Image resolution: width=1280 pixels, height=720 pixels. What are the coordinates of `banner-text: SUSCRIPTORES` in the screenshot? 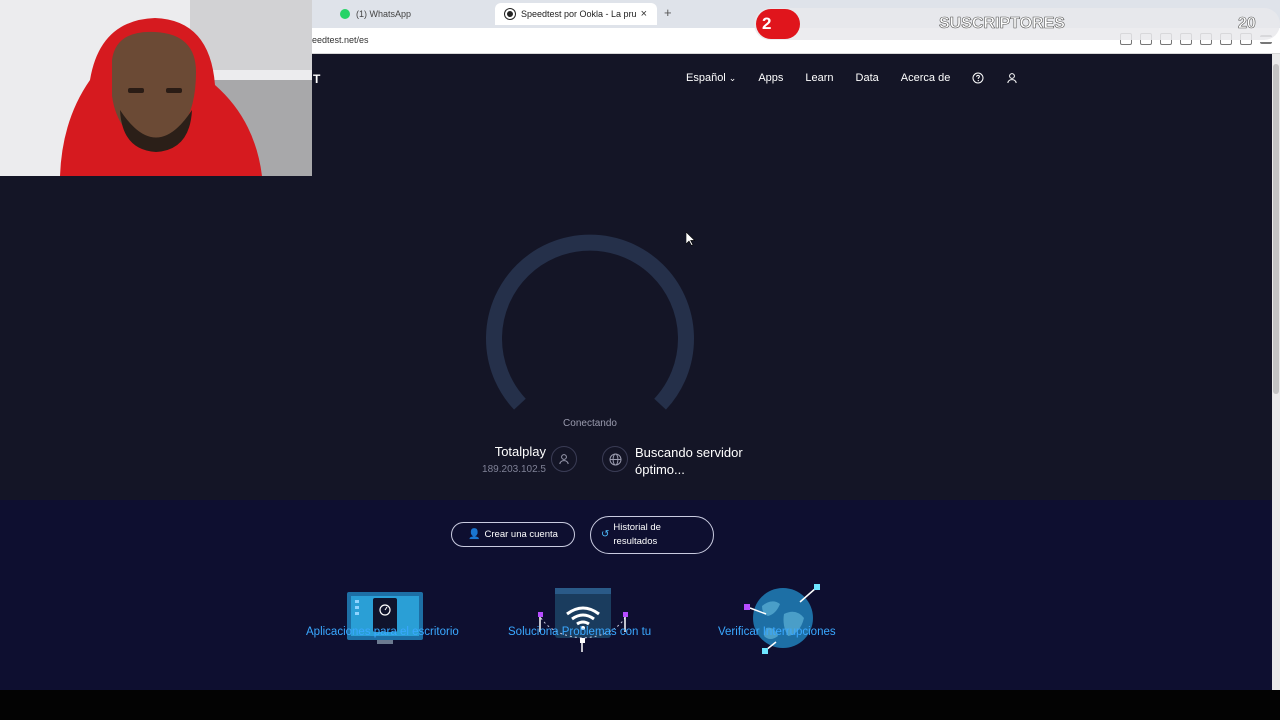 It's located at (1002, 24).